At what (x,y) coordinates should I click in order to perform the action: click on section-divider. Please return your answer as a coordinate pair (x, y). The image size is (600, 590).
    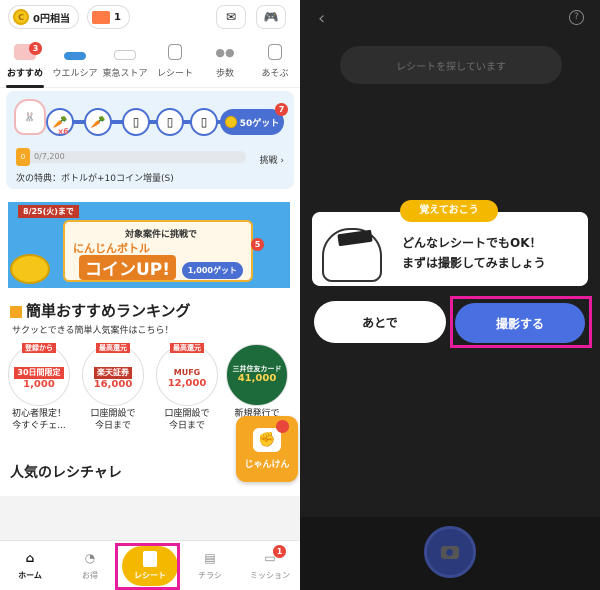
    Looking at the image, I should click on (150, 518).